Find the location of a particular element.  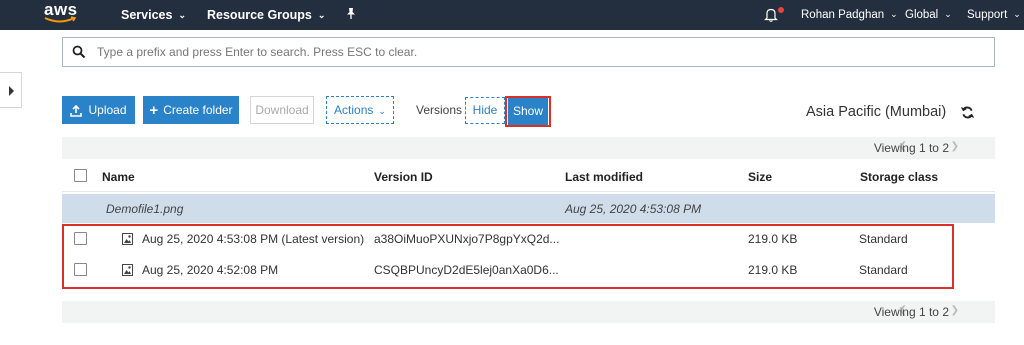

pin-icon is located at coordinates (351, 15).